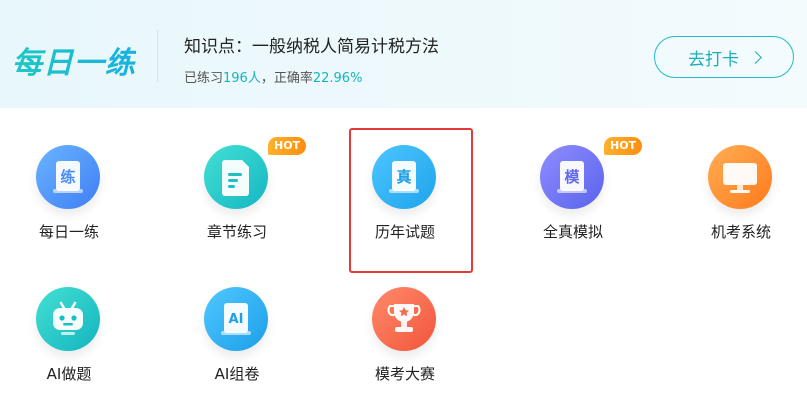 The width and height of the screenshot is (807, 412). What do you see at coordinates (572, 232) in the screenshot?
I see `grid-item-label: 全真模拟` at bounding box center [572, 232].